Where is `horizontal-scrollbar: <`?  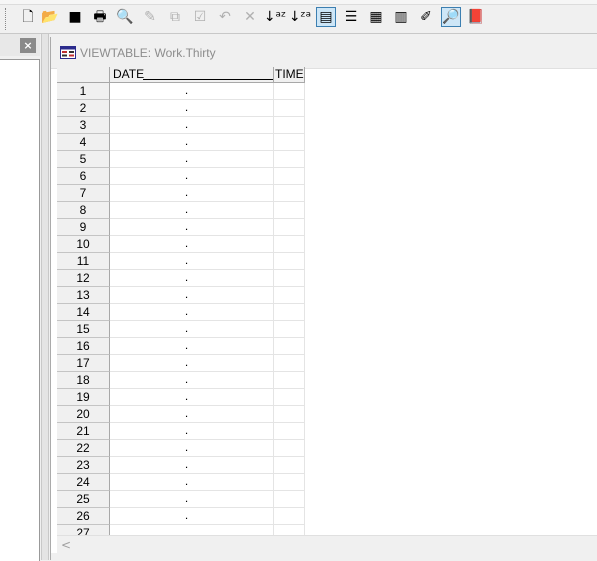 horizontal-scrollbar: < is located at coordinates (327, 544).